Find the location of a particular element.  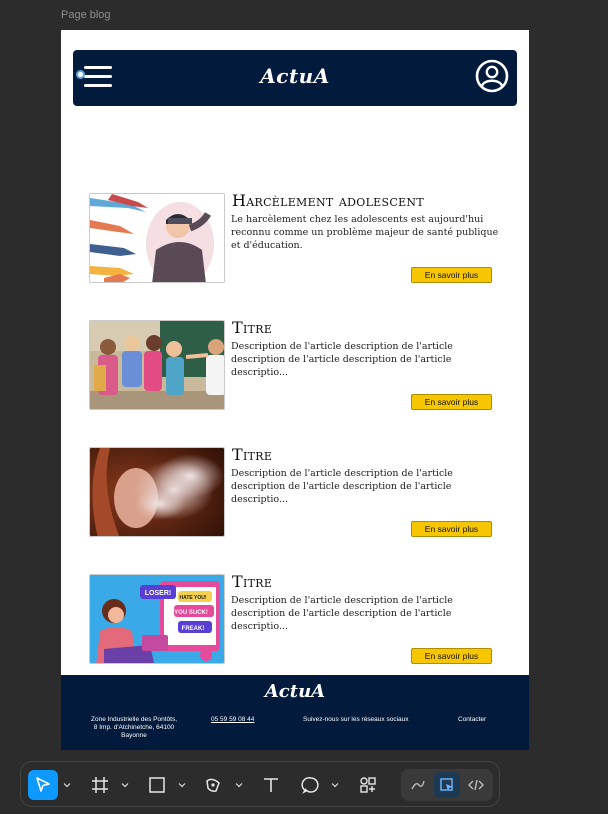

bubble-label: HATE YOU! is located at coordinates (192, 598).